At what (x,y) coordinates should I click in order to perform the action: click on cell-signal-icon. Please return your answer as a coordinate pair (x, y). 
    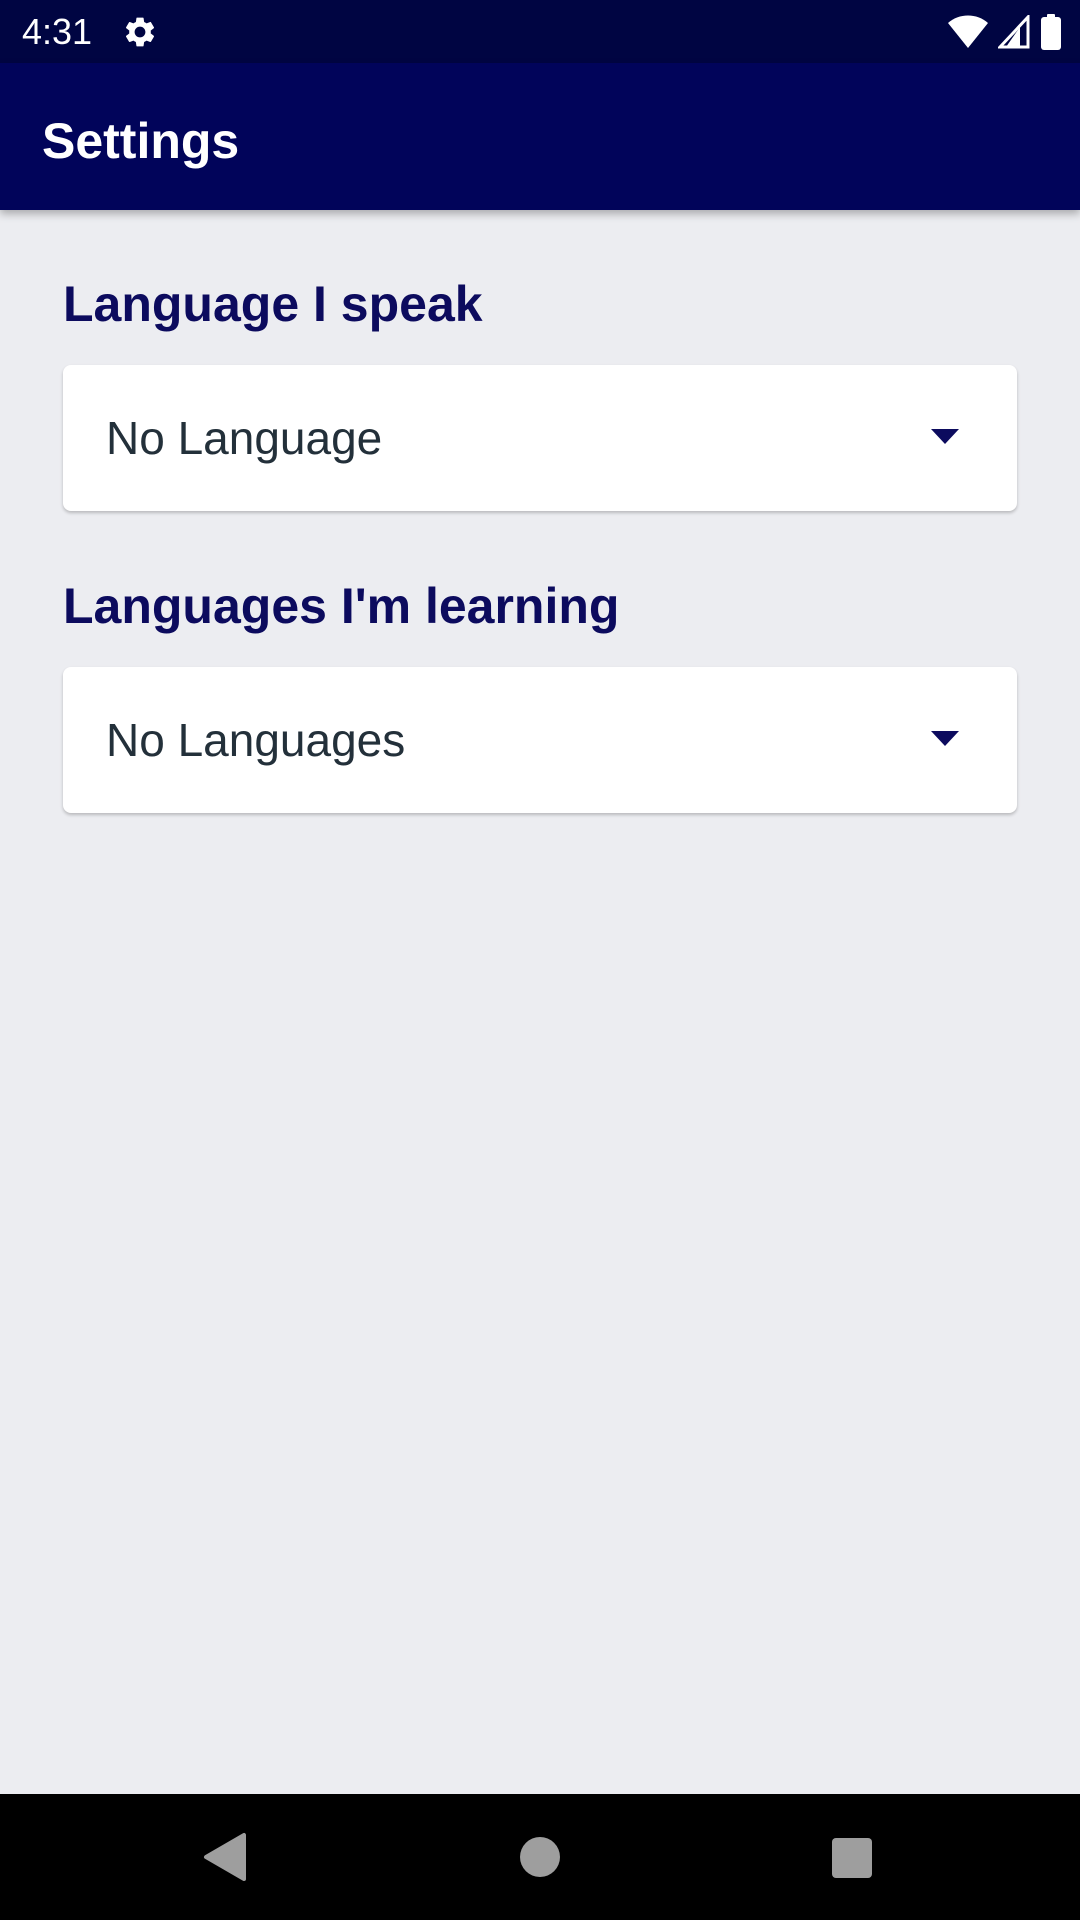
    Looking at the image, I should click on (1014, 32).